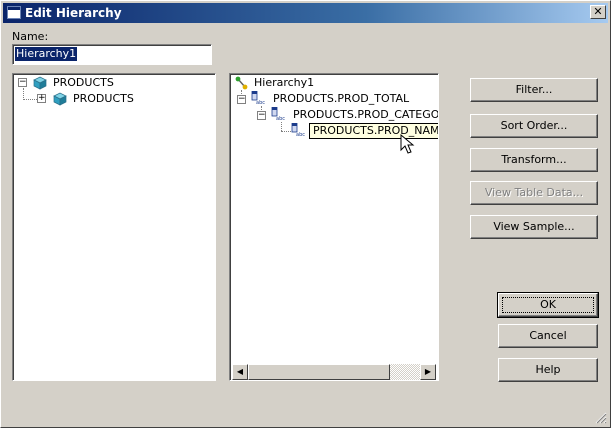 The image size is (611, 428). What do you see at coordinates (548, 336) in the screenshot?
I see `cancel-button: Cancel` at bounding box center [548, 336].